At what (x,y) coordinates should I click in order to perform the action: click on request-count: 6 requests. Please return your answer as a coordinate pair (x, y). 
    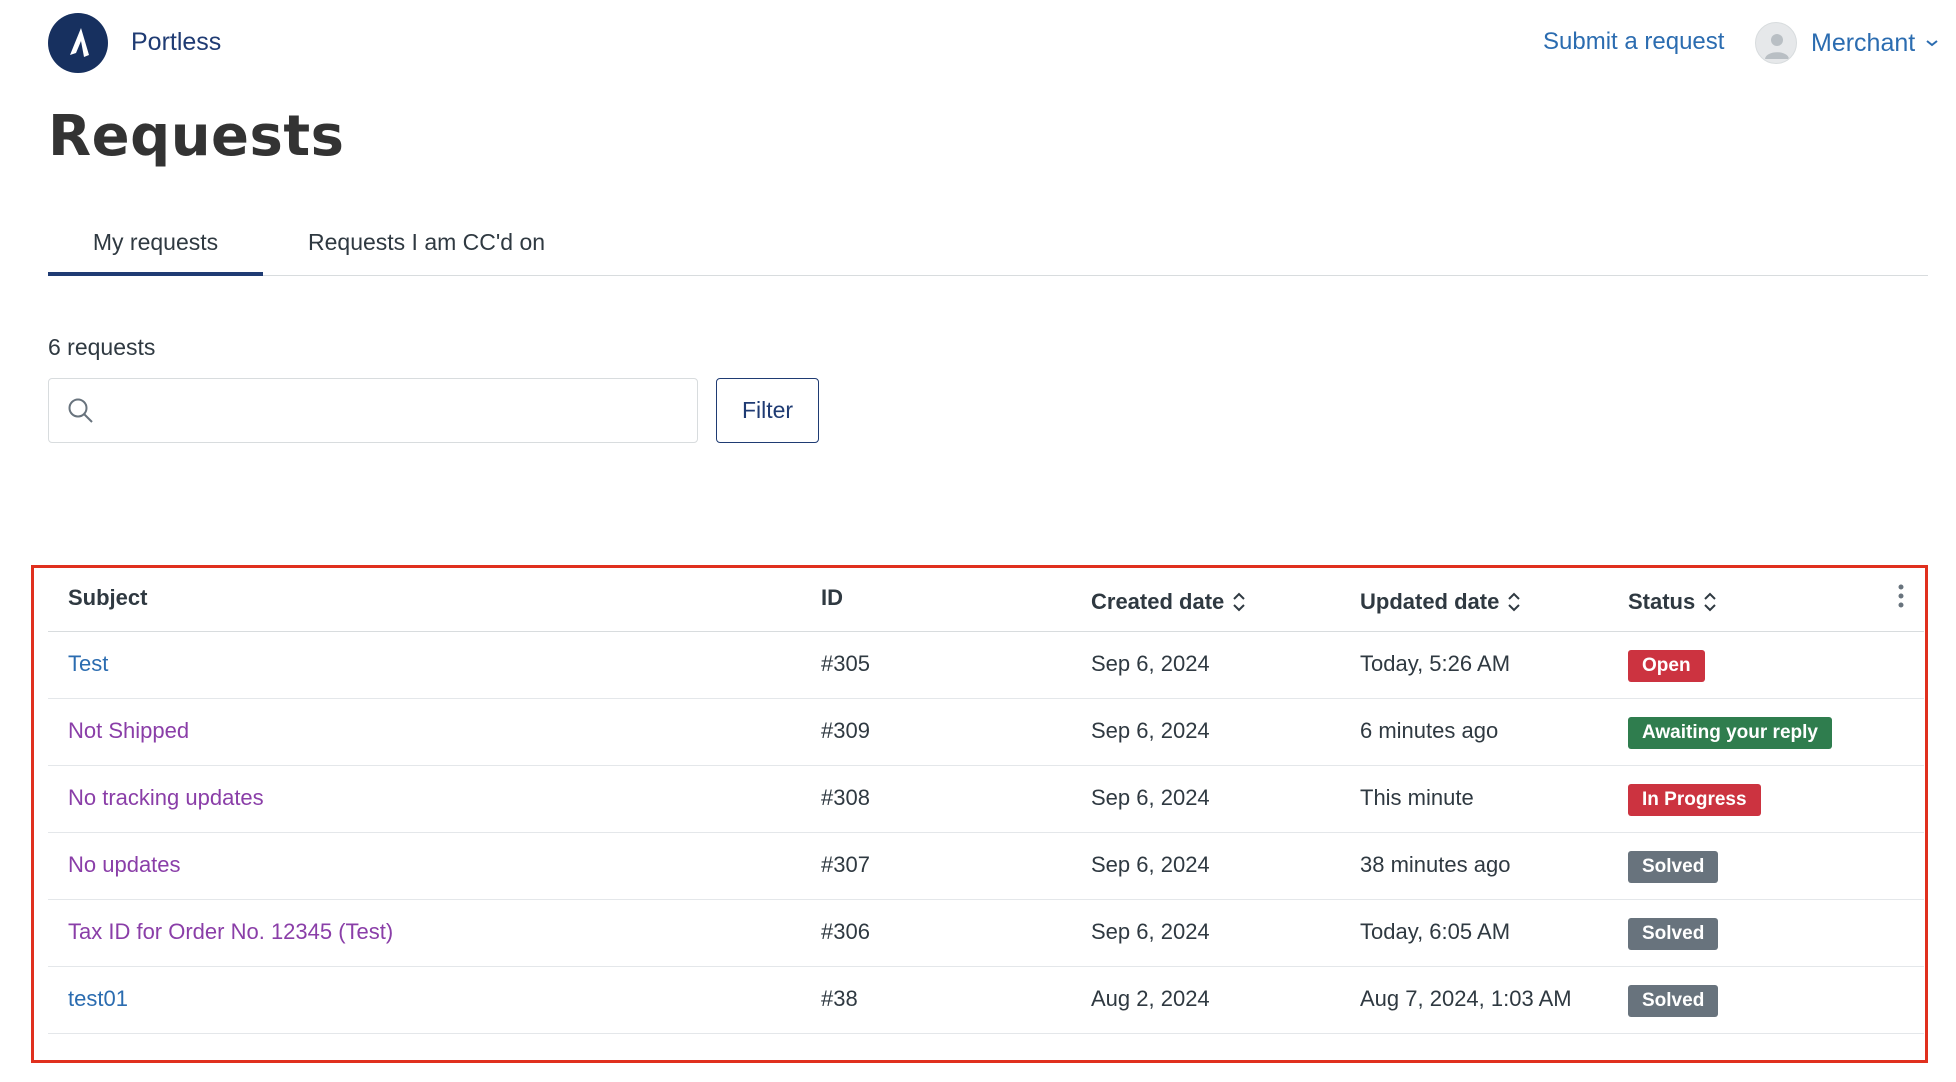
    Looking at the image, I should click on (102, 347).